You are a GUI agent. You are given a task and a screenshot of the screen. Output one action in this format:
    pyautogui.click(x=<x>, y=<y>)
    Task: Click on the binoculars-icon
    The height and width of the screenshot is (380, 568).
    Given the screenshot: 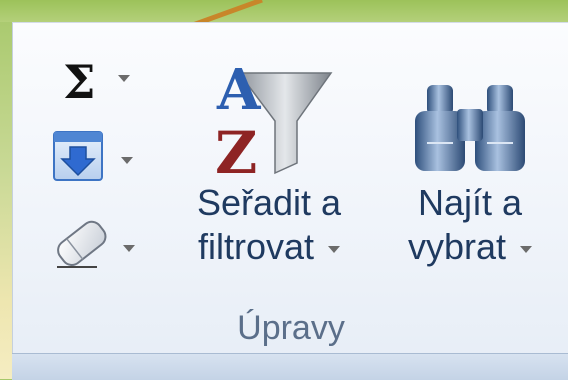 What is the action you would take?
    pyautogui.click(x=470, y=128)
    